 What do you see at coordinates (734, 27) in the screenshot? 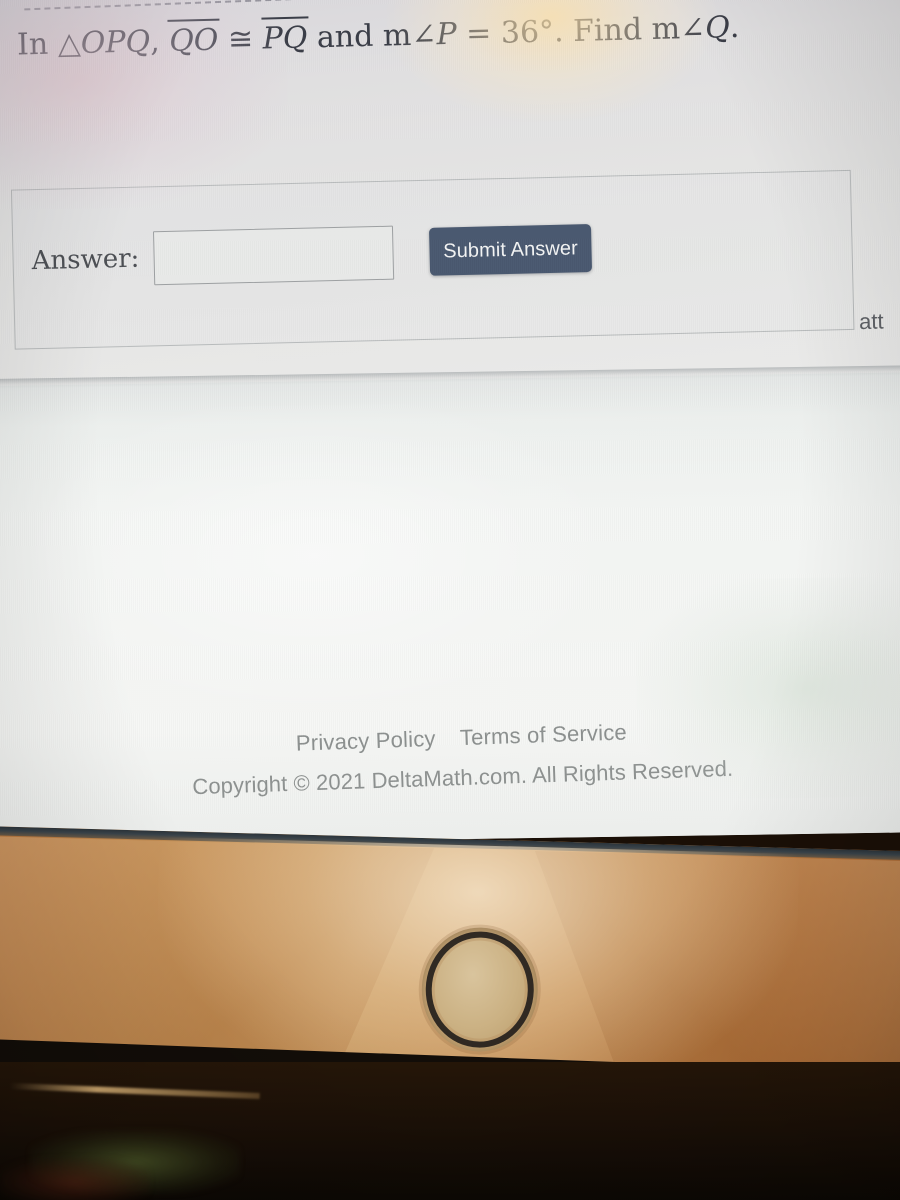
I see `problem-end-period: .` at bounding box center [734, 27].